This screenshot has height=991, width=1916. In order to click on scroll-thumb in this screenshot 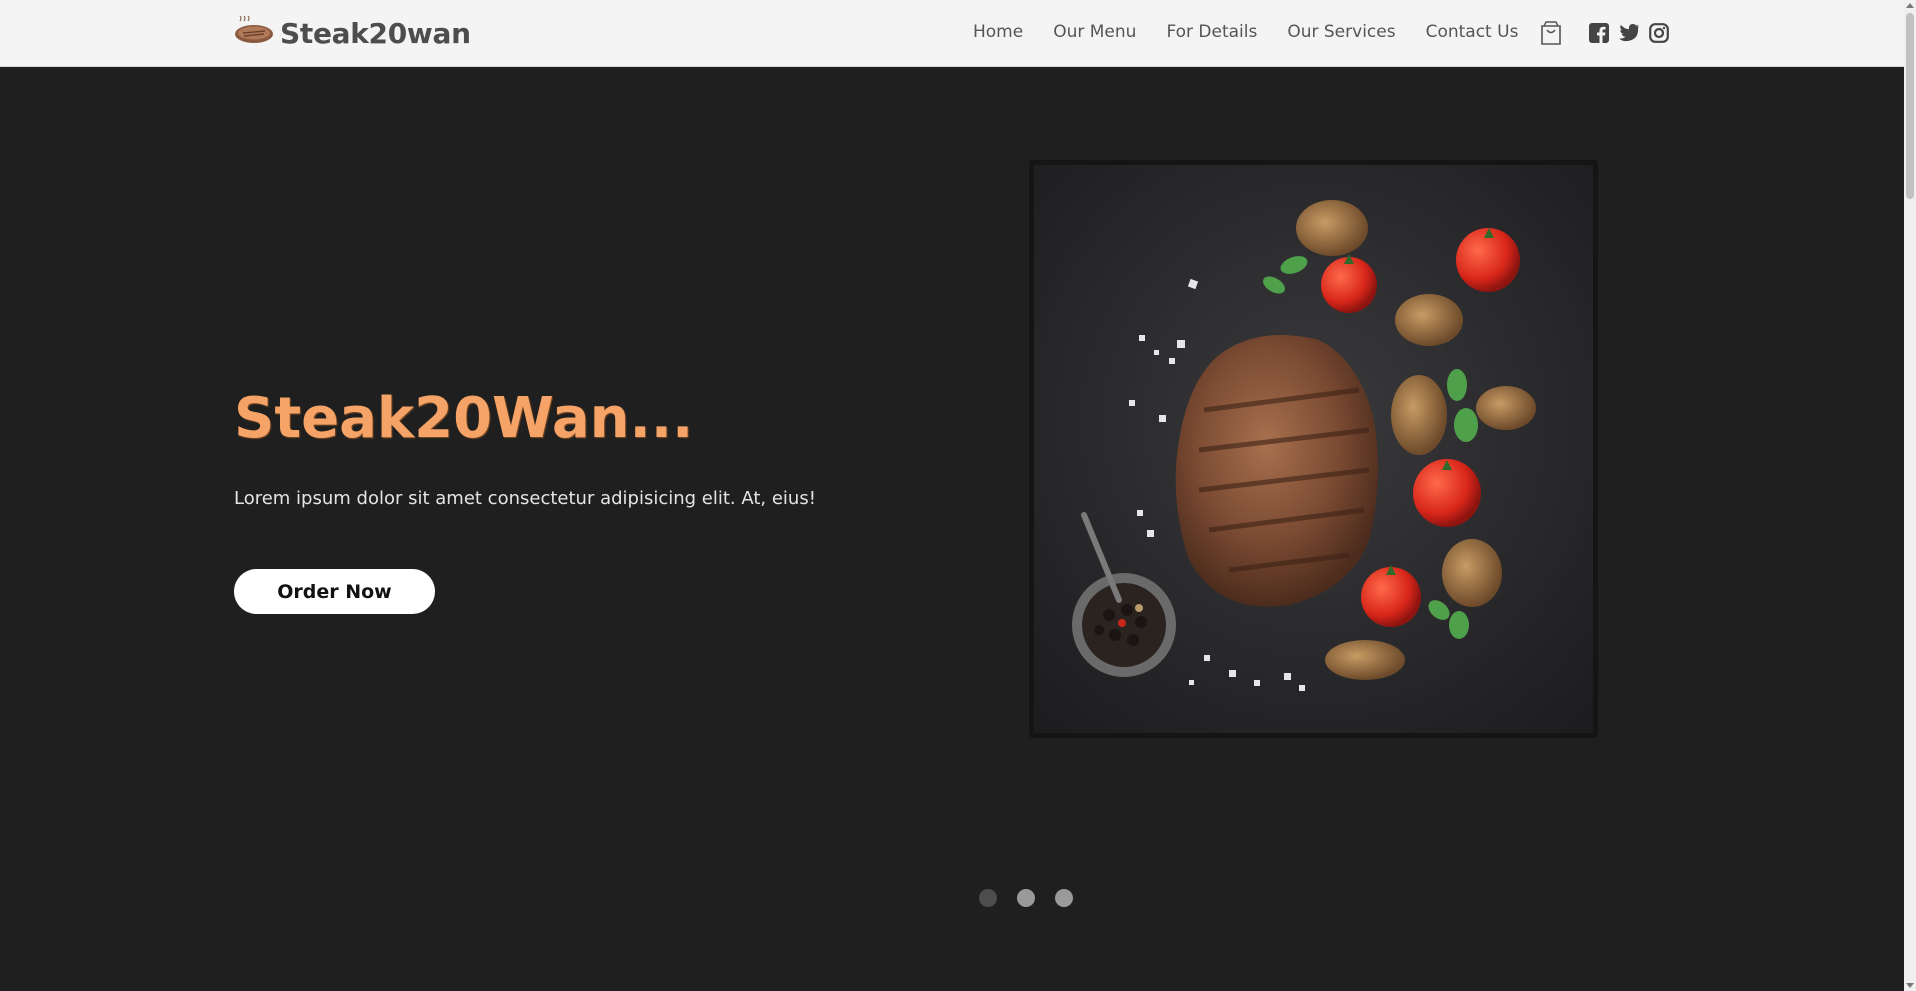, I will do `click(1910, 106)`.